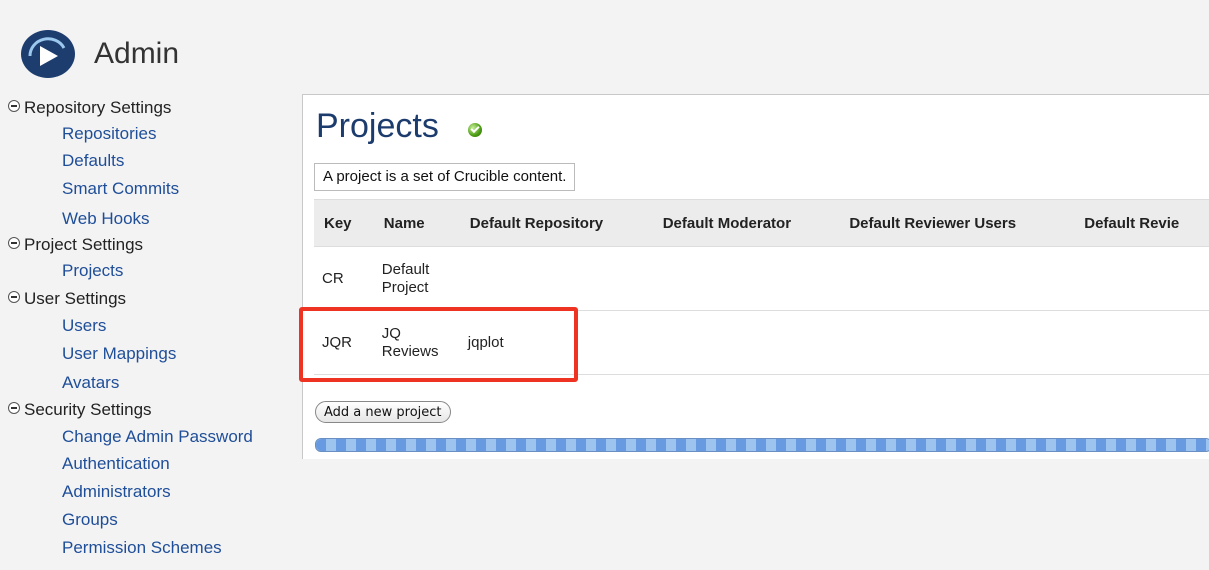 The width and height of the screenshot is (1209, 570). Describe the element at coordinates (93, 161) in the screenshot. I see `sidebar-item-defaults: Defaults` at that location.